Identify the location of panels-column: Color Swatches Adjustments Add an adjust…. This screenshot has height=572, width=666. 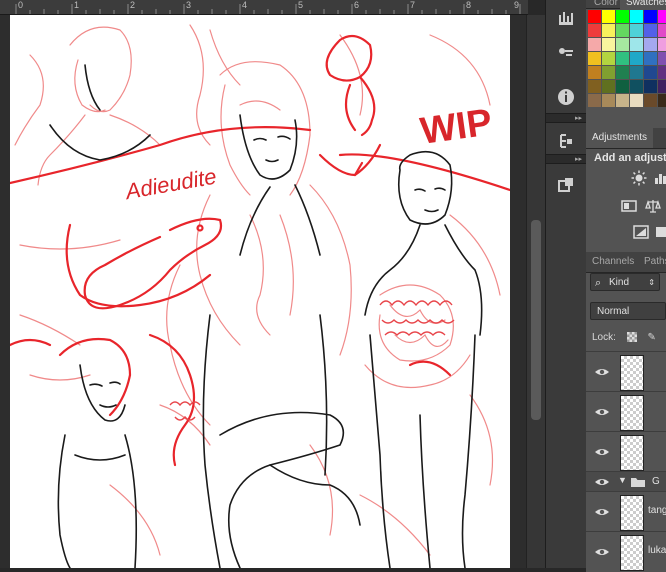
(626, 286).